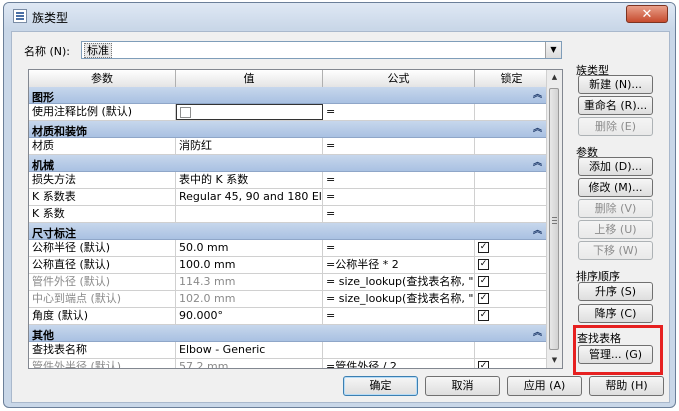 The width and height of the screenshot is (679, 411). What do you see at coordinates (399, 350) in the screenshot?
I see `formula-cell` at bounding box center [399, 350].